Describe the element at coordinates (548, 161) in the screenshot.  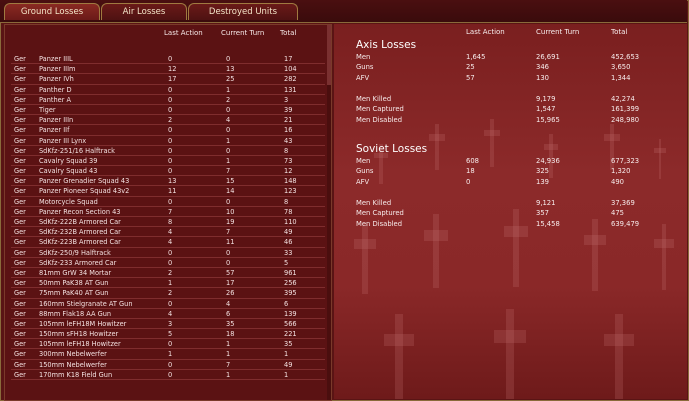
I see `soviet-loss-stat-current-turn: 24,936` at that location.